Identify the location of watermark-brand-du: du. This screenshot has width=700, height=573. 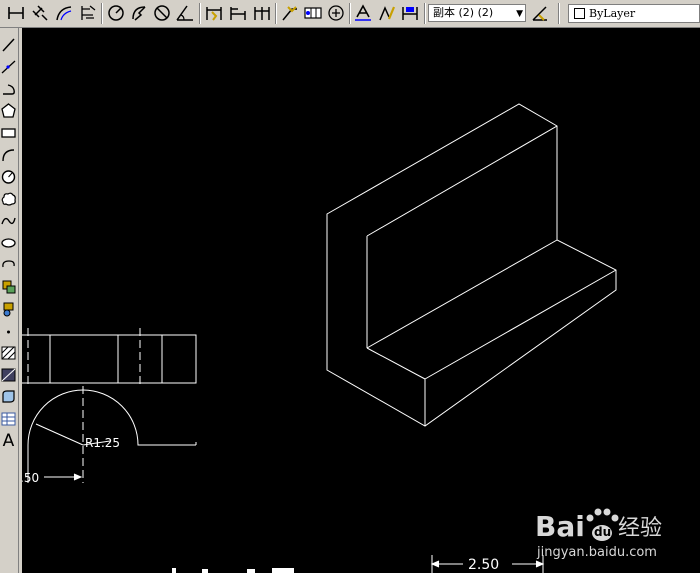
(602, 532).